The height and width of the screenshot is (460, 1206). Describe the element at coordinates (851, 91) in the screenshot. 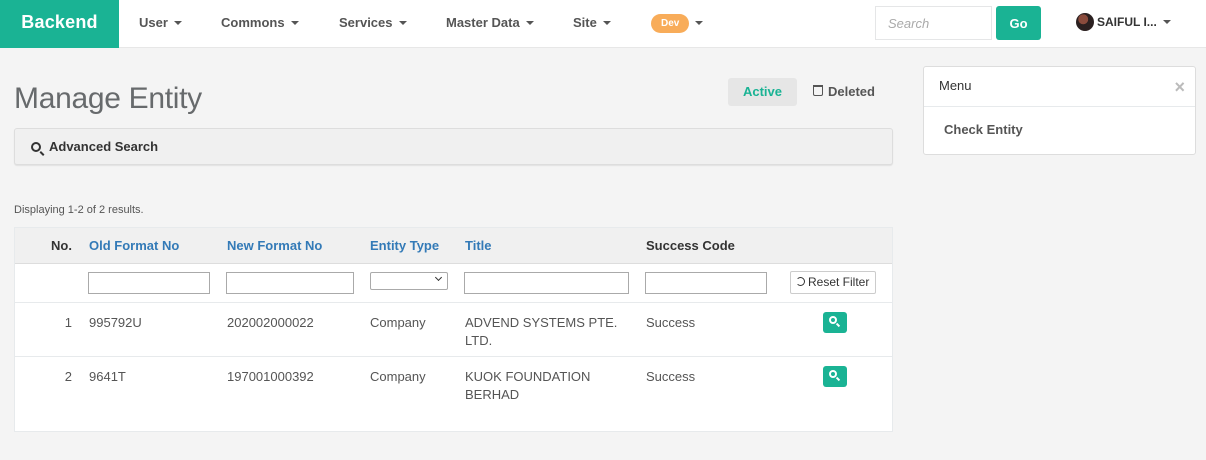

I see `tab-deleted-label: Deleted` at that location.